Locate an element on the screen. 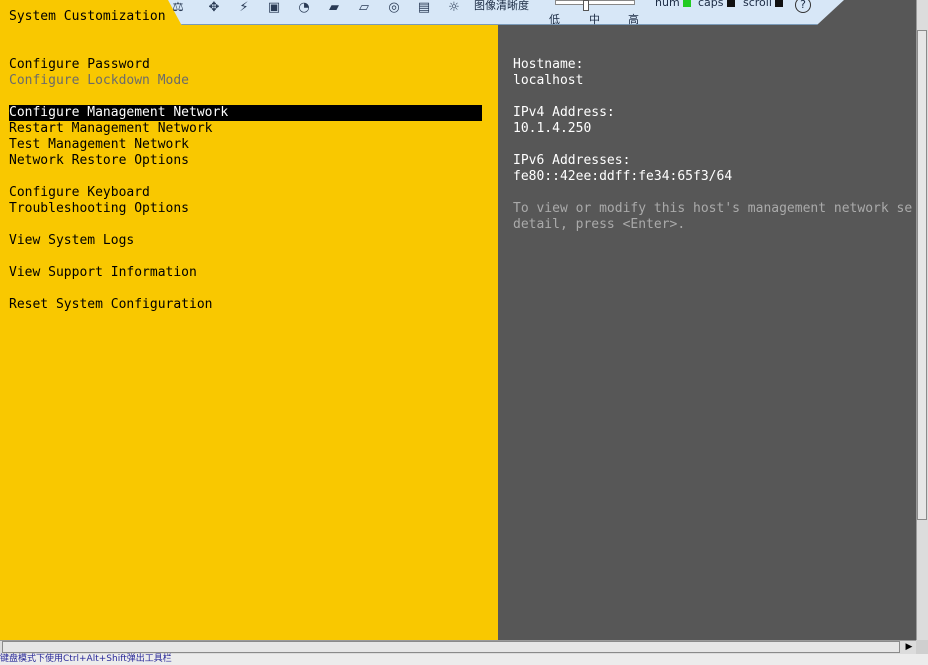 The image size is (928, 665). menu-view-system-logs: View System Logs is located at coordinates (71, 241).